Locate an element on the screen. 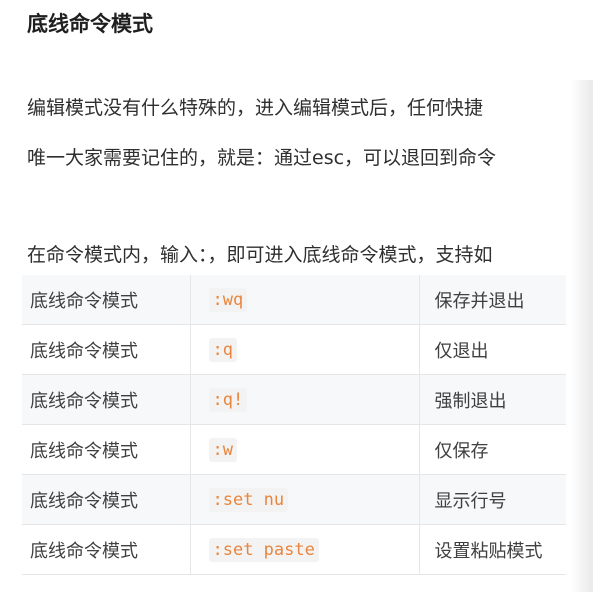  command-code: :set paste is located at coordinates (263, 550).